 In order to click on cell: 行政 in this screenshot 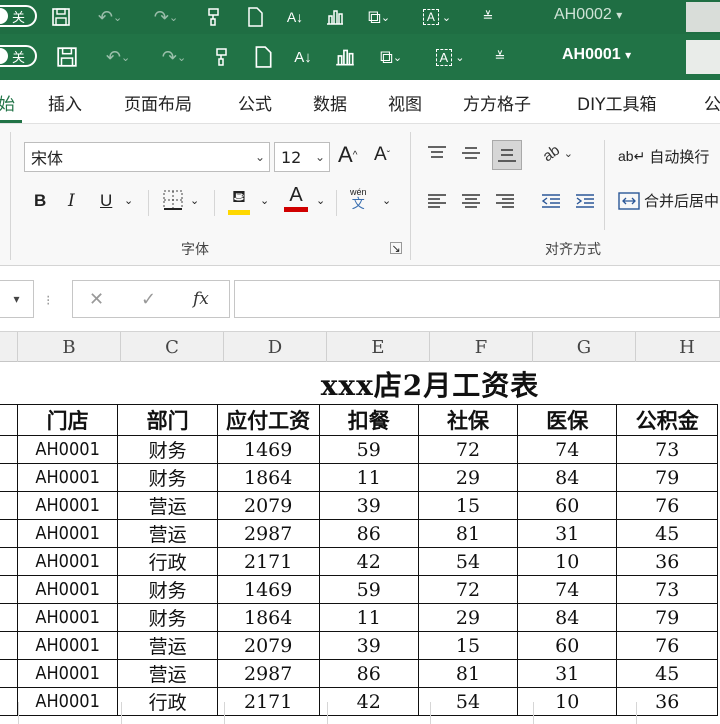, I will do `click(167, 701)`.